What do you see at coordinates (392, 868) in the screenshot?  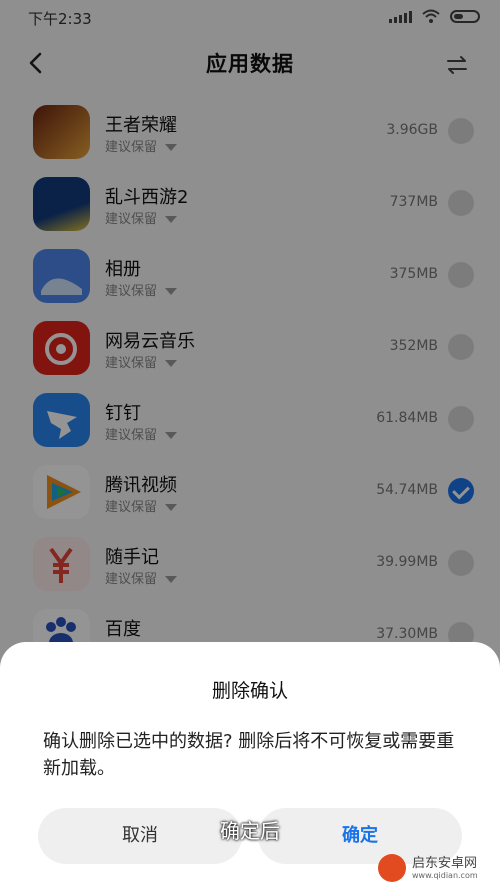 I see `watermark-logo-icon` at bounding box center [392, 868].